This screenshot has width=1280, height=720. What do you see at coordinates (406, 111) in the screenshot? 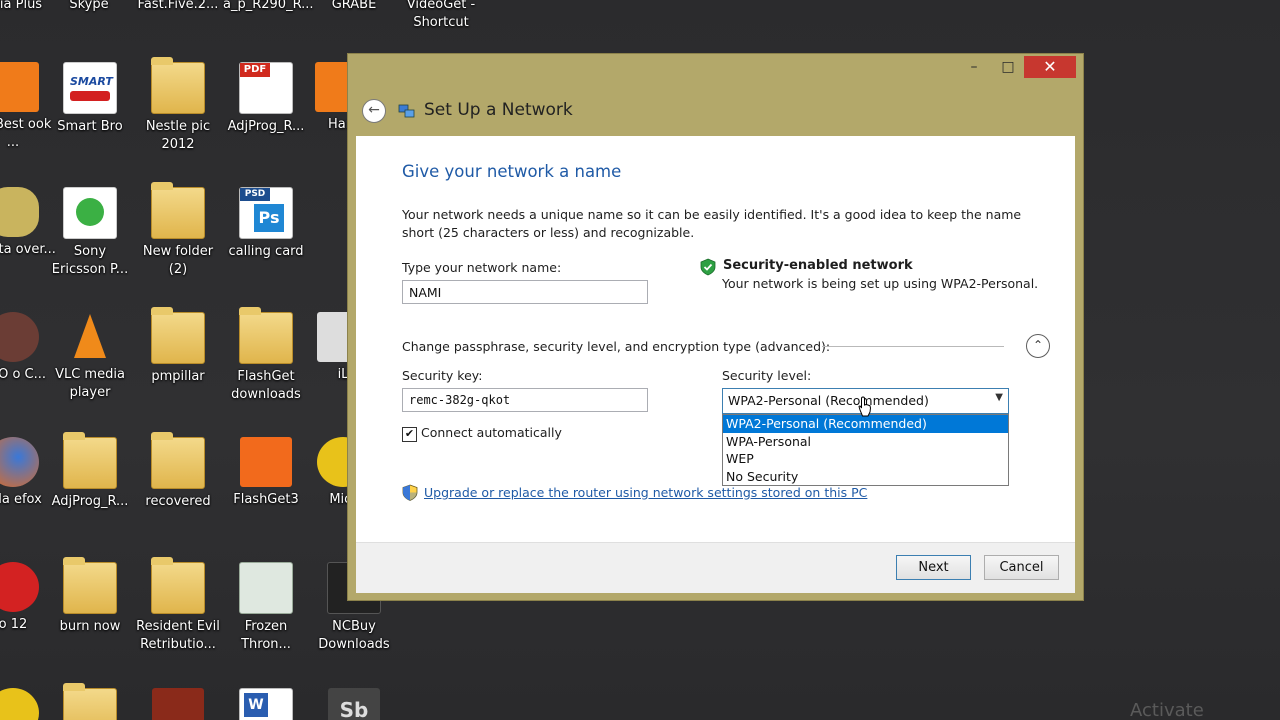
I see `network-icon` at bounding box center [406, 111].